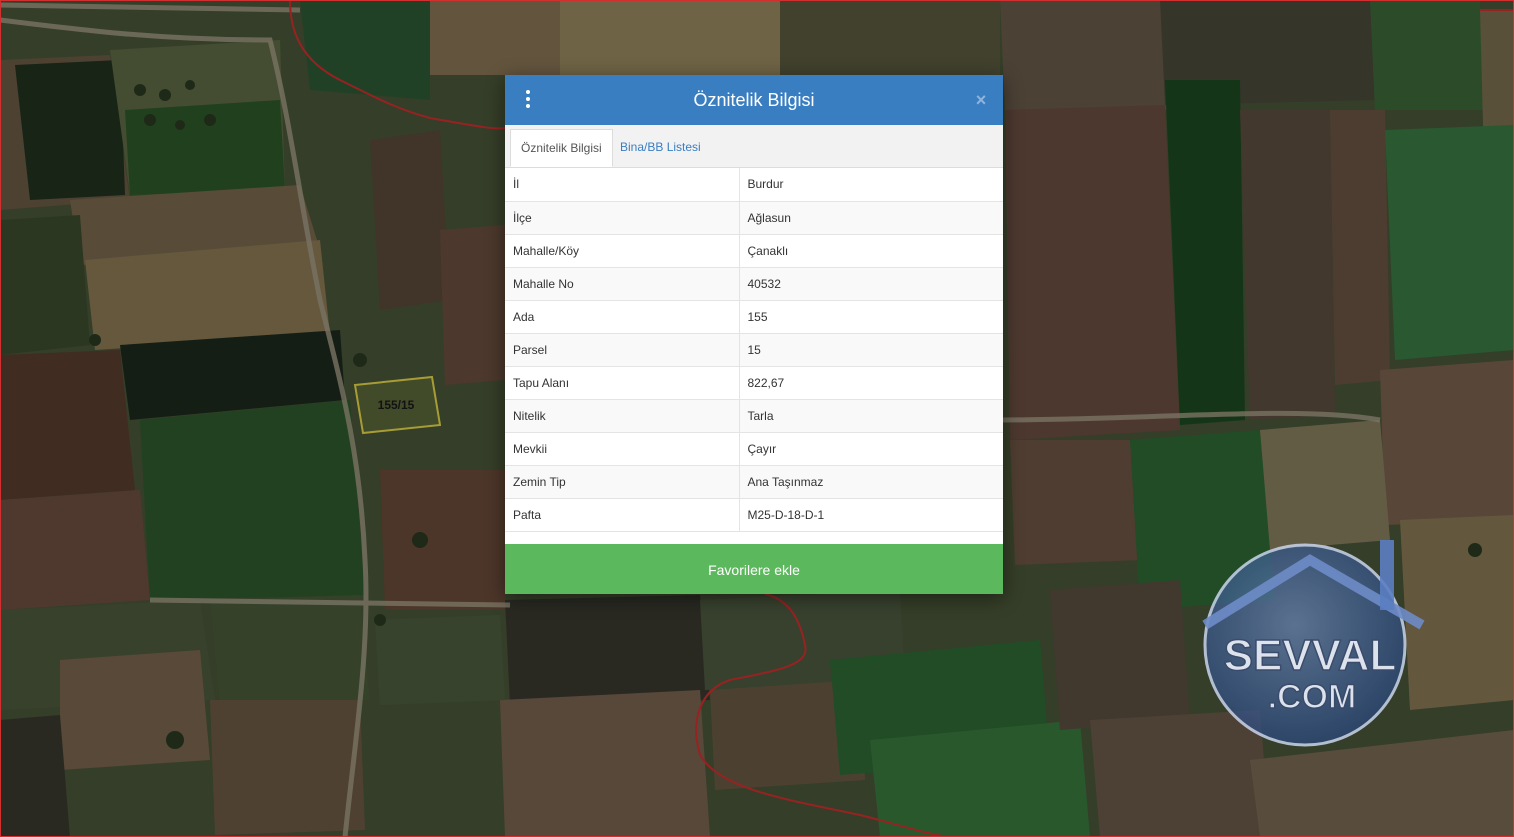 This screenshot has height=837, width=1514. Describe the element at coordinates (871, 383) in the screenshot. I see `attribute-value: 822,67` at that location.